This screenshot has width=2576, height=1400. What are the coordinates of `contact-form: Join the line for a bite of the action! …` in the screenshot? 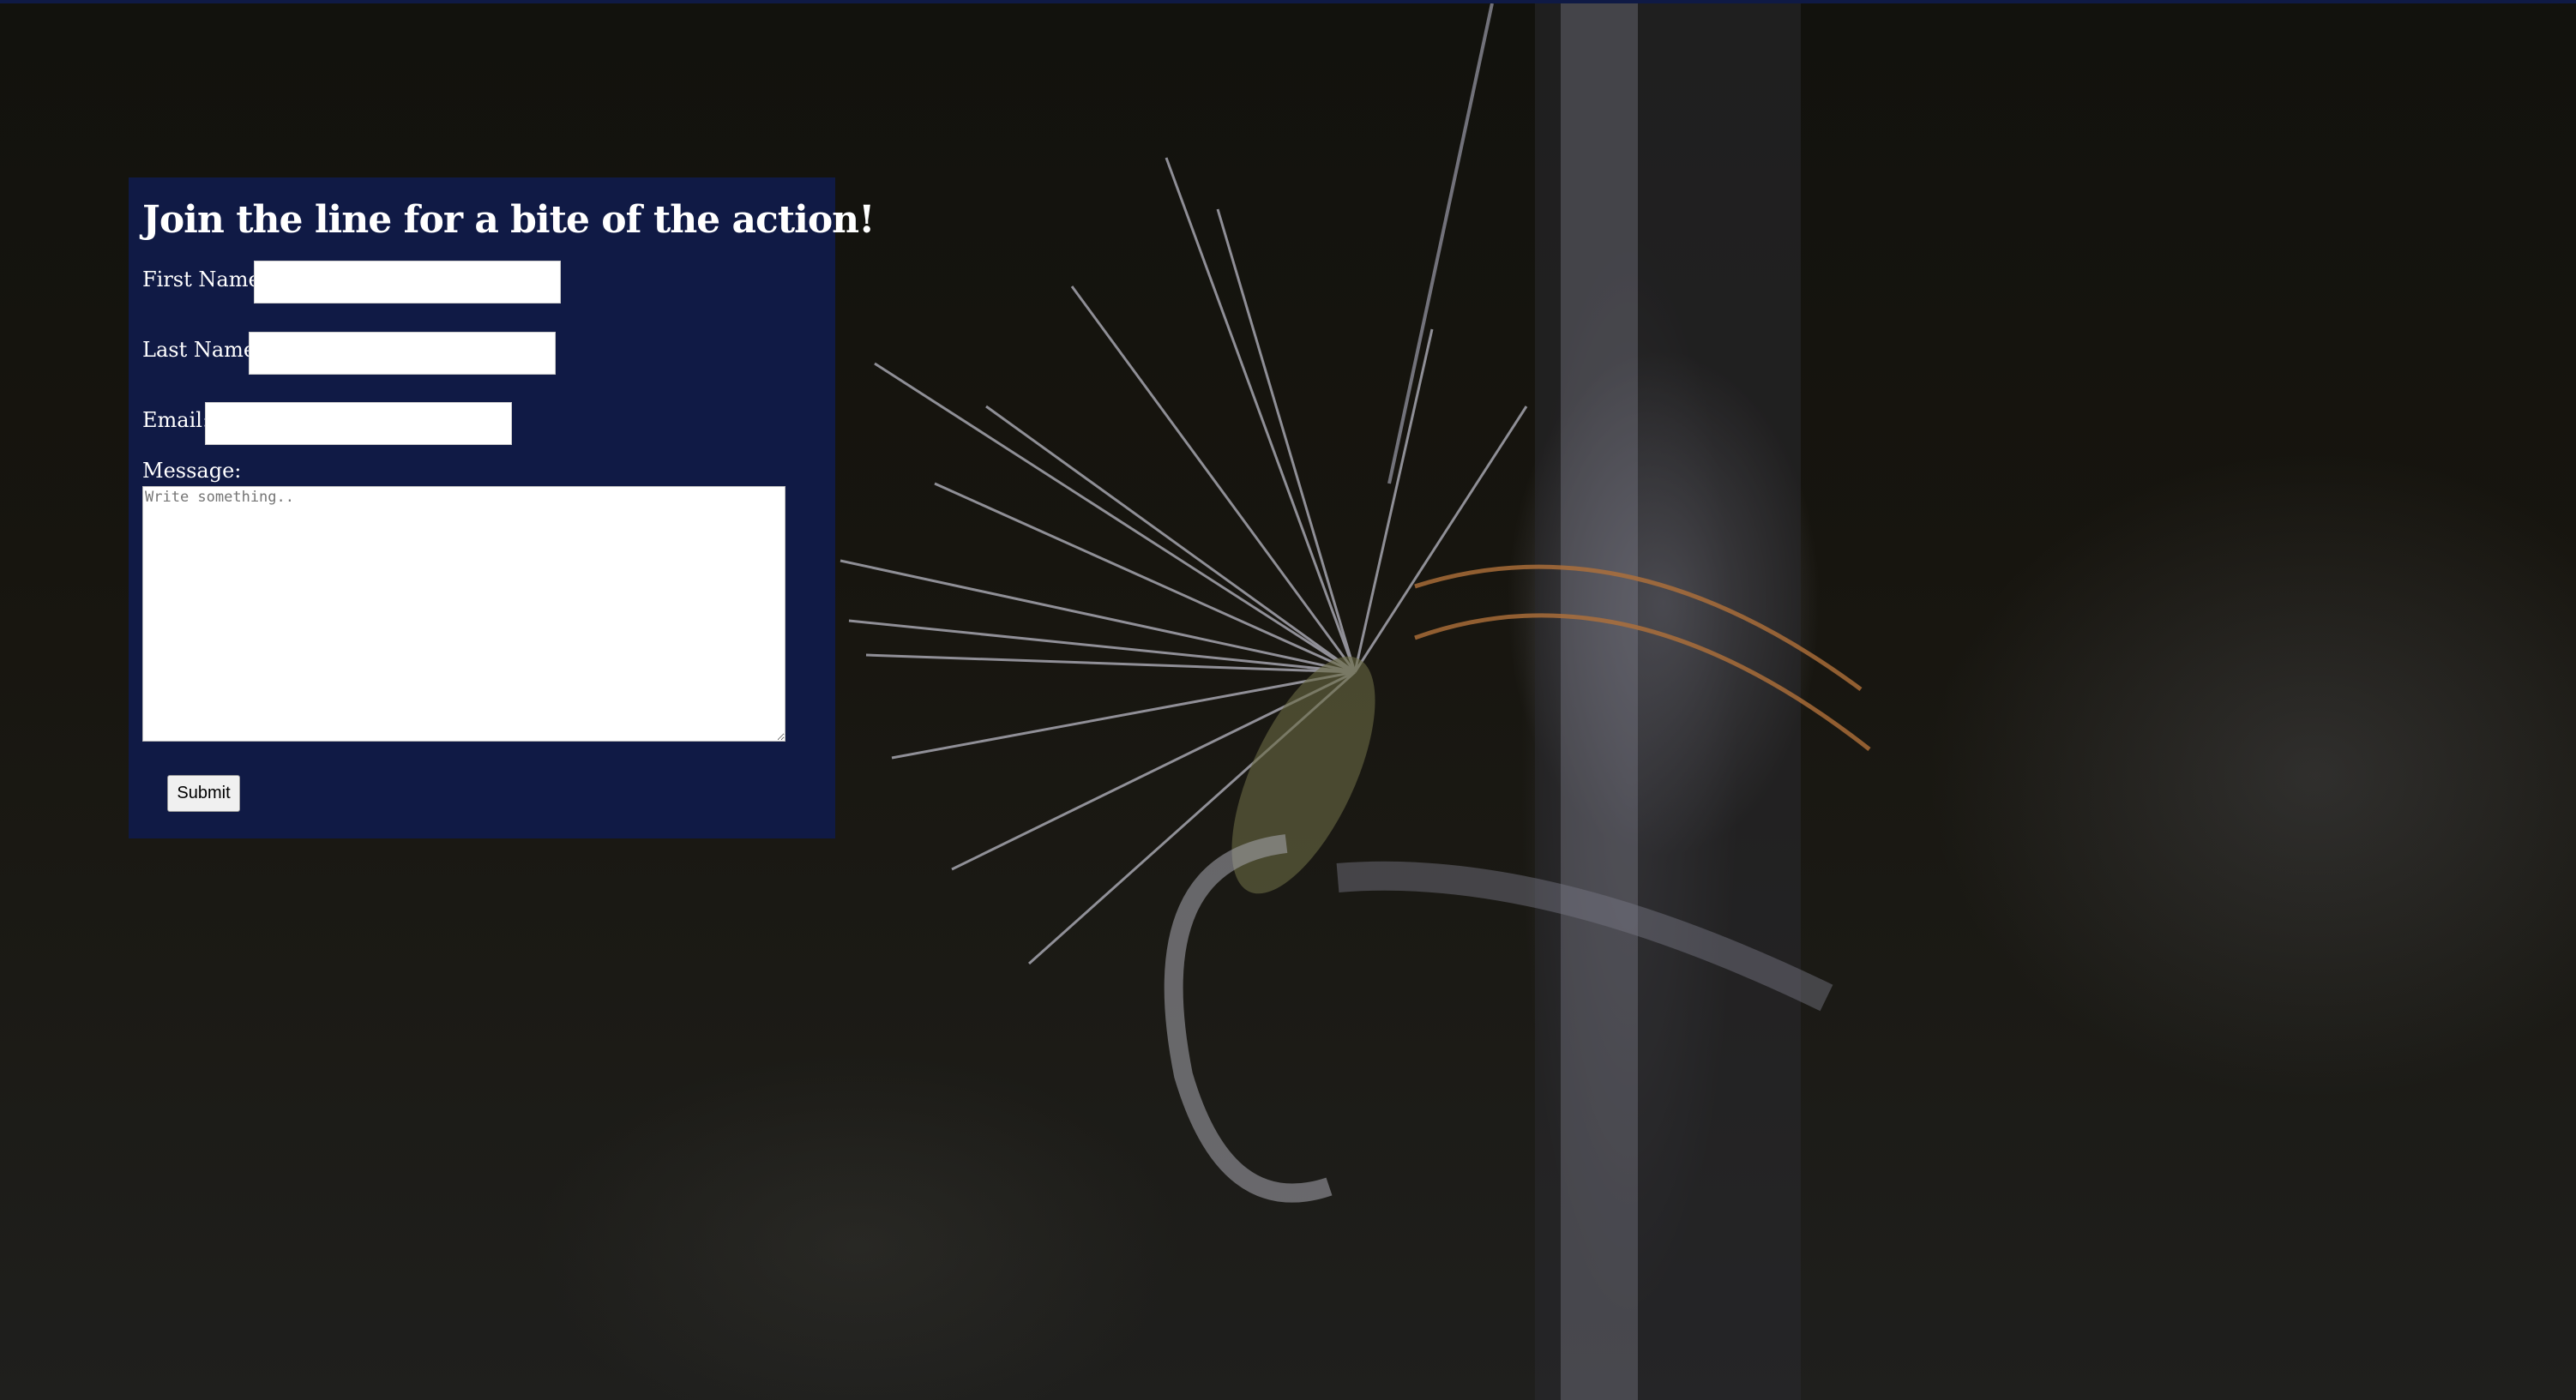 It's located at (502, 507).